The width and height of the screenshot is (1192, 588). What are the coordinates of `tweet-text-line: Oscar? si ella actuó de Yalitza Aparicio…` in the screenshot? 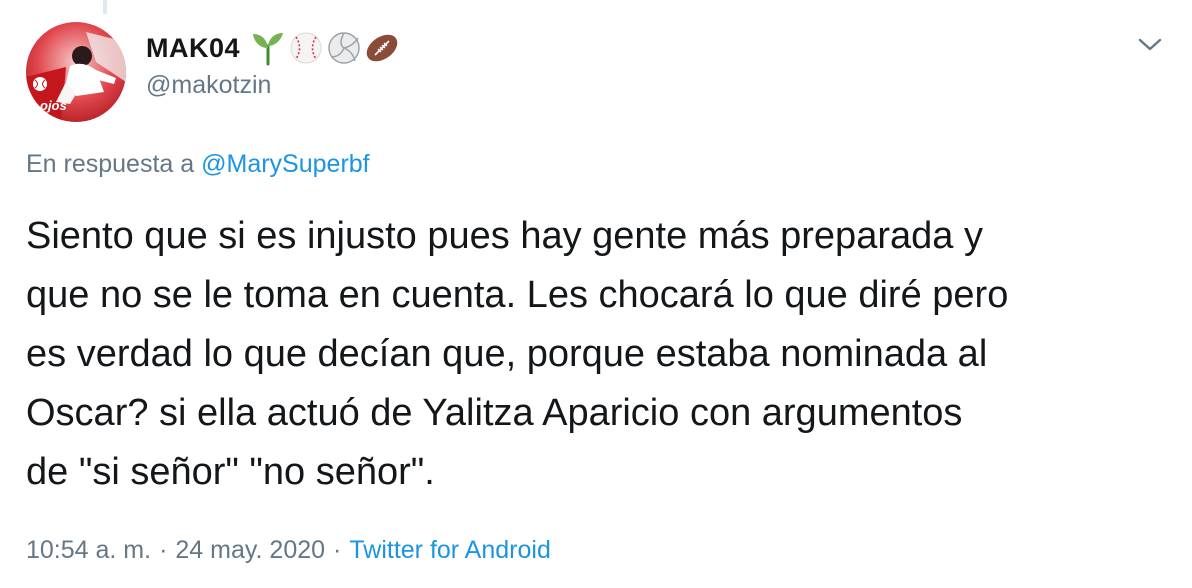 It's located at (494, 413).